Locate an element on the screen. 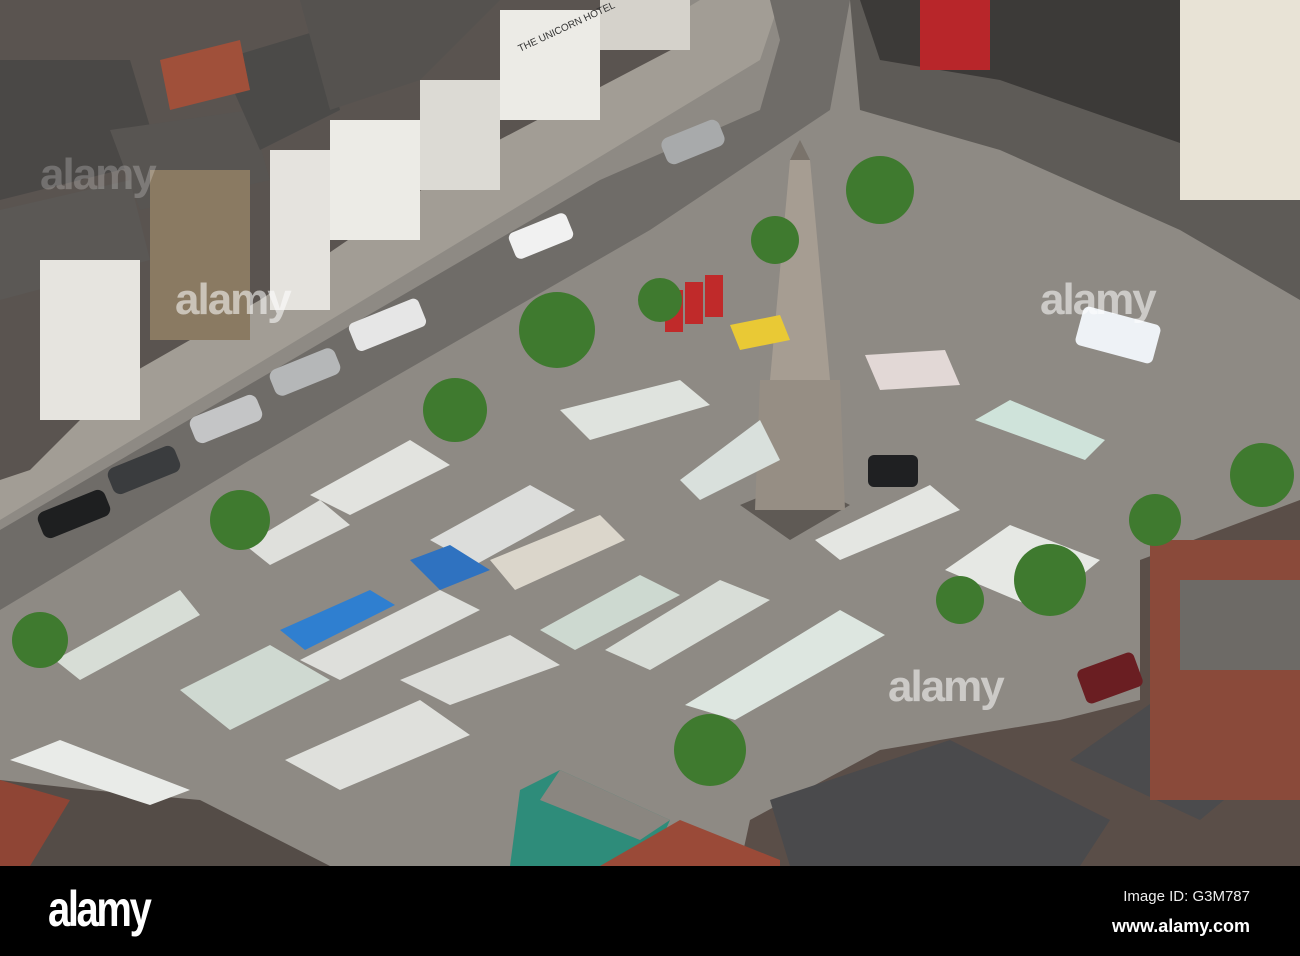  footer-bar: alamy Image ID: G3M787 www.alamy.com is located at coordinates (650, 911).